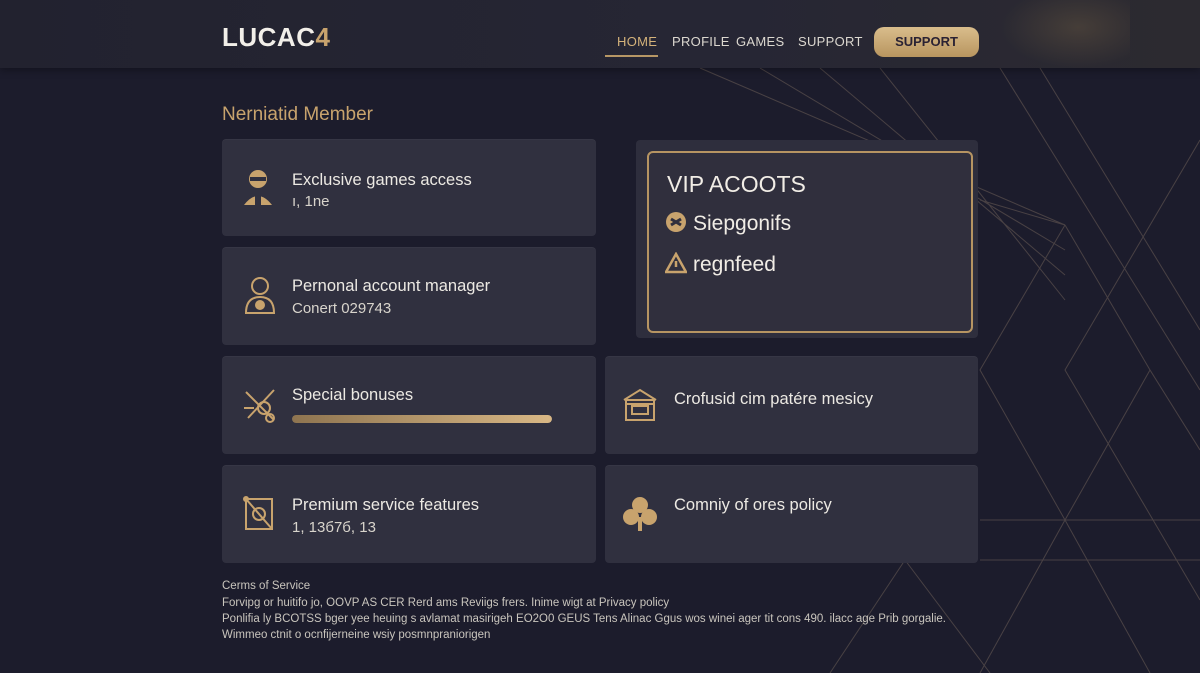 Image resolution: width=1200 pixels, height=673 pixels. Describe the element at coordinates (810, 242) in the screenshot. I see `vip-accounts-panel: VIP ACOOTS Siepgonifs regnfeed` at that location.